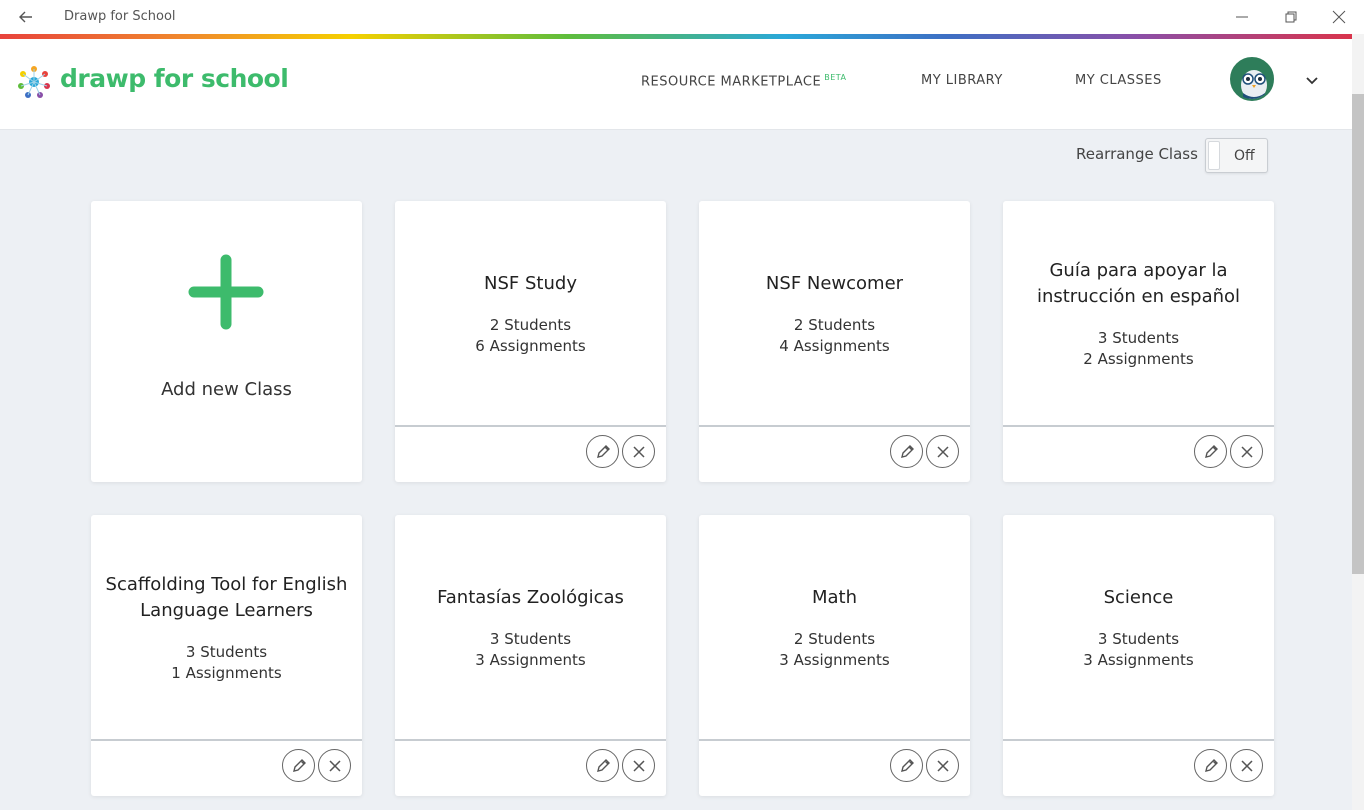 This screenshot has width=1364, height=810. I want to click on owl-avatar-icon, so click(1252, 79).